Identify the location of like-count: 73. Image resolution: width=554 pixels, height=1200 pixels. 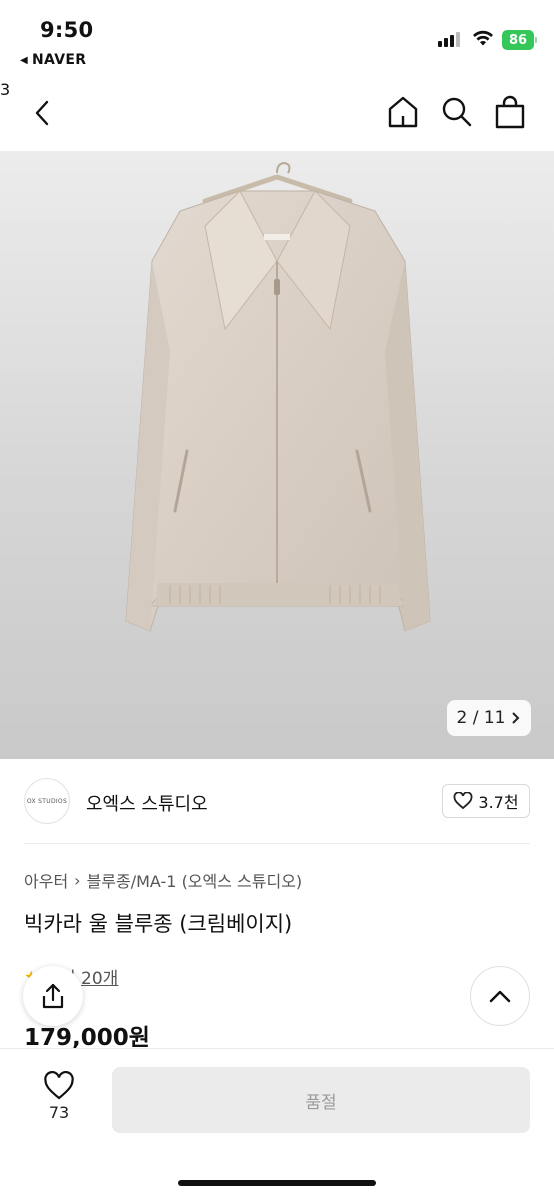
(59, 1112).